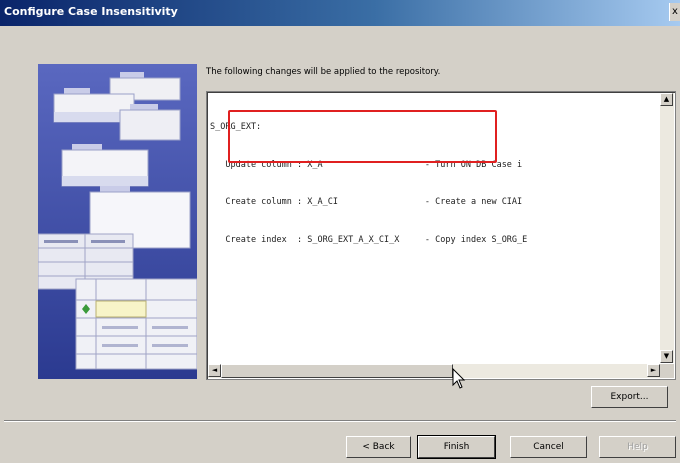 The image size is (680, 463). Describe the element at coordinates (91, 11) in the screenshot. I see `window-title: Configure Case Insensitivity` at that location.